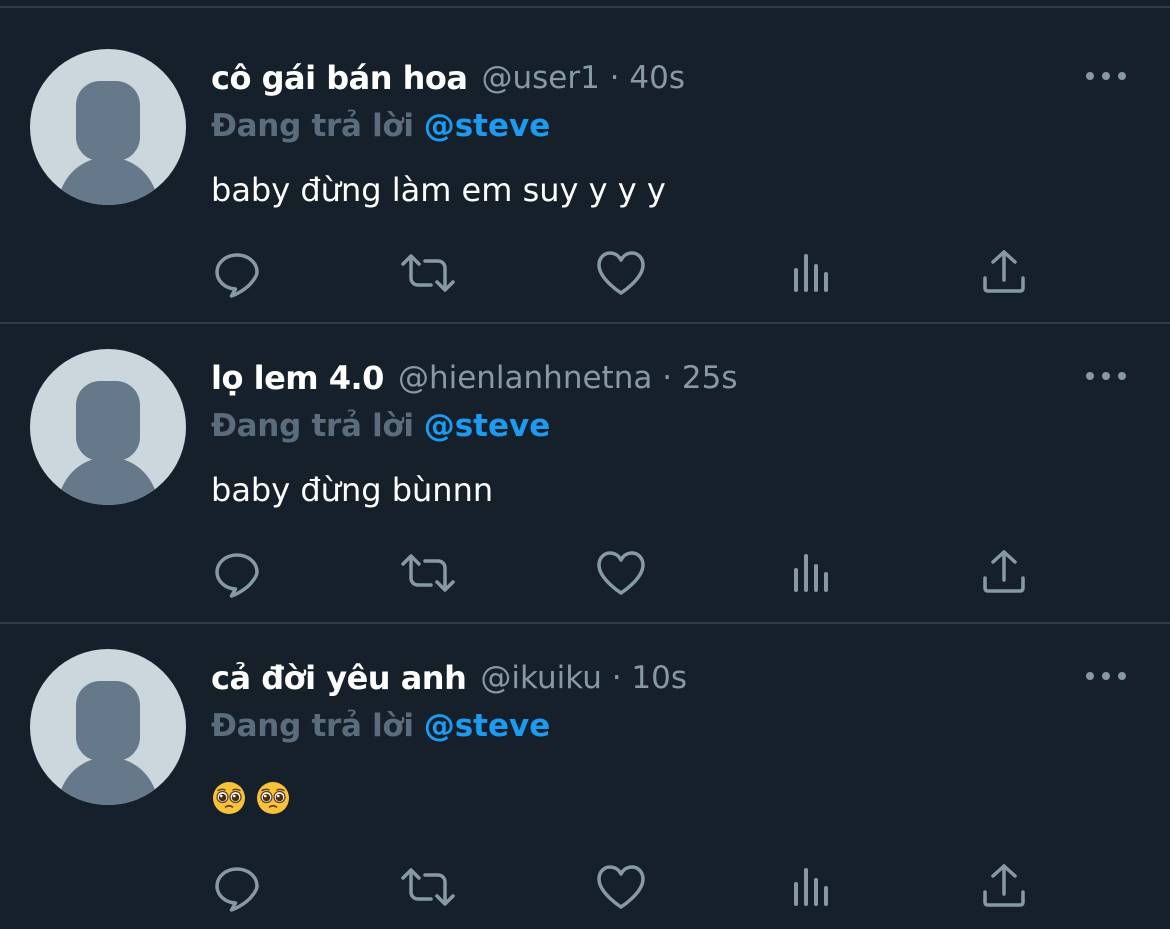  What do you see at coordinates (352, 490) in the screenshot?
I see `tweet-text: baby đừng bùnnn` at bounding box center [352, 490].